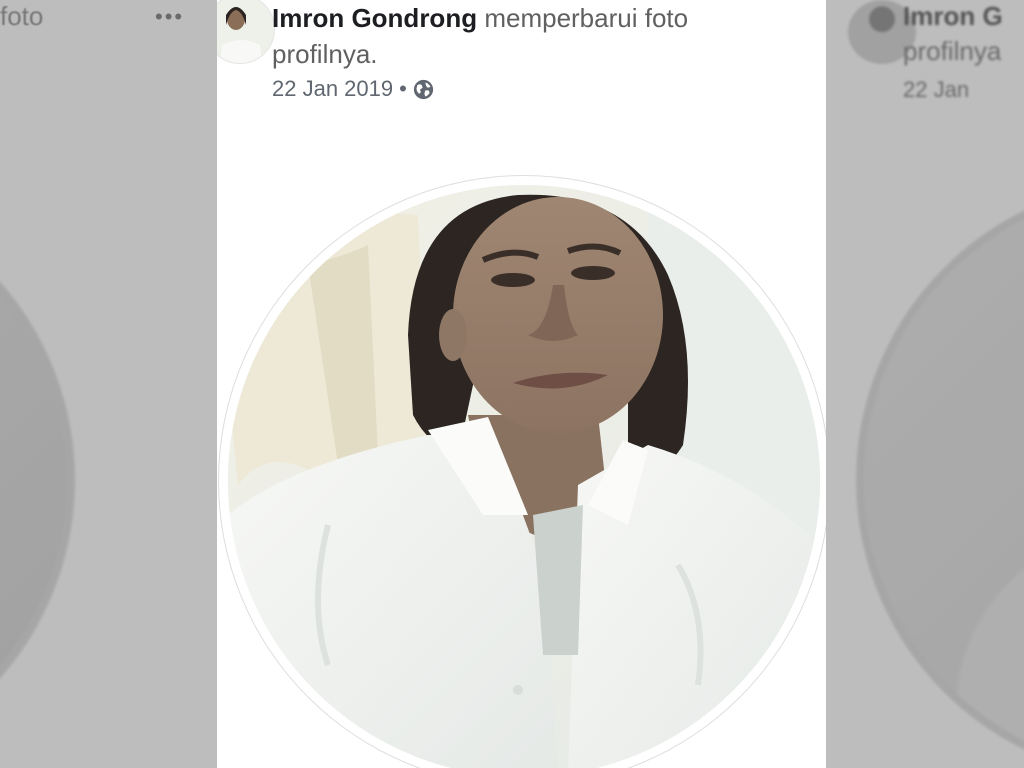 The width and height of the screenshot is (1024, 768). What do you see at coordinates (423, 89) in the screenshot?
I see `globe-icon` at bounding box center [423, 89].